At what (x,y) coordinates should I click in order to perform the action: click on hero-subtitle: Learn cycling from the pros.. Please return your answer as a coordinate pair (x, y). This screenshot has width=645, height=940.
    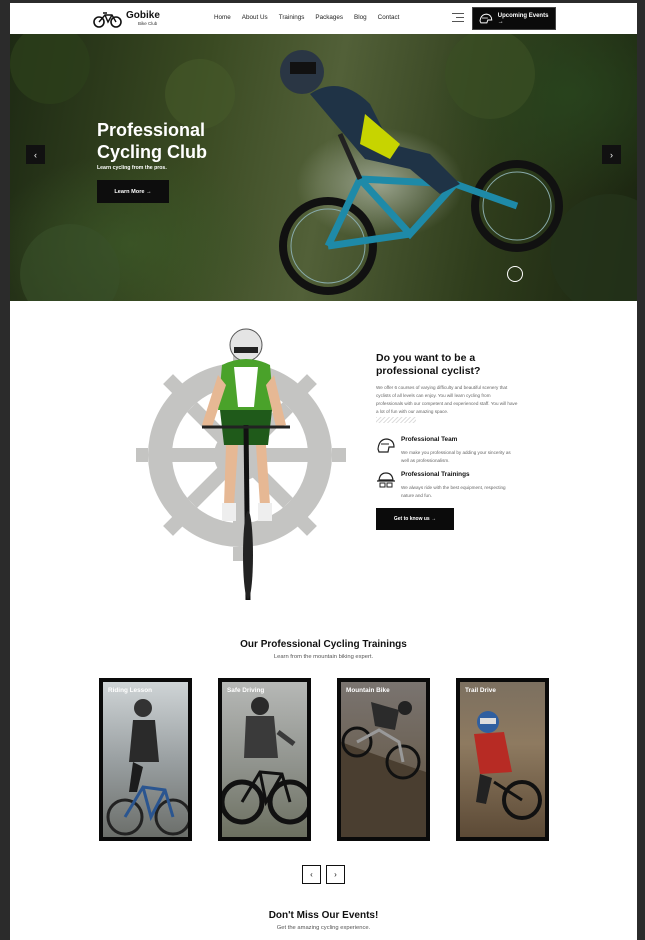
    Looking at the image, I should click on (132, 168).